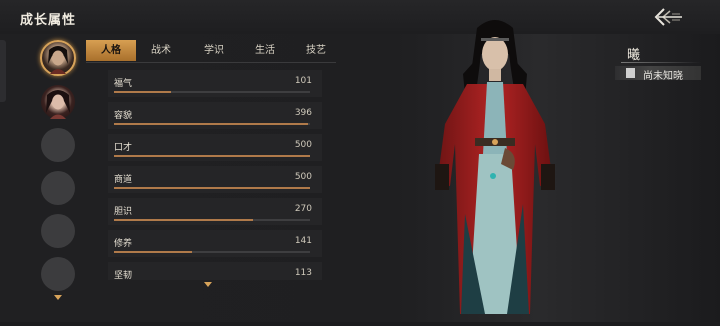  I want to click on attribute-row: 商道 500, so click(215, 179).